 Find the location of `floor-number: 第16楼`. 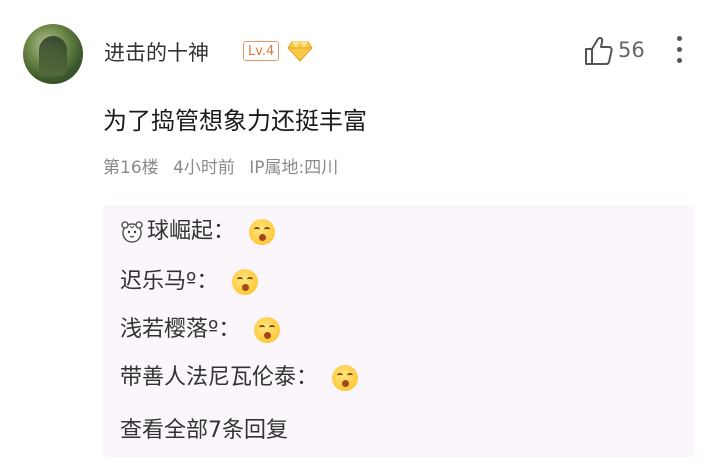

floor-number: 第16楼 is located at coordinates (131, 168).